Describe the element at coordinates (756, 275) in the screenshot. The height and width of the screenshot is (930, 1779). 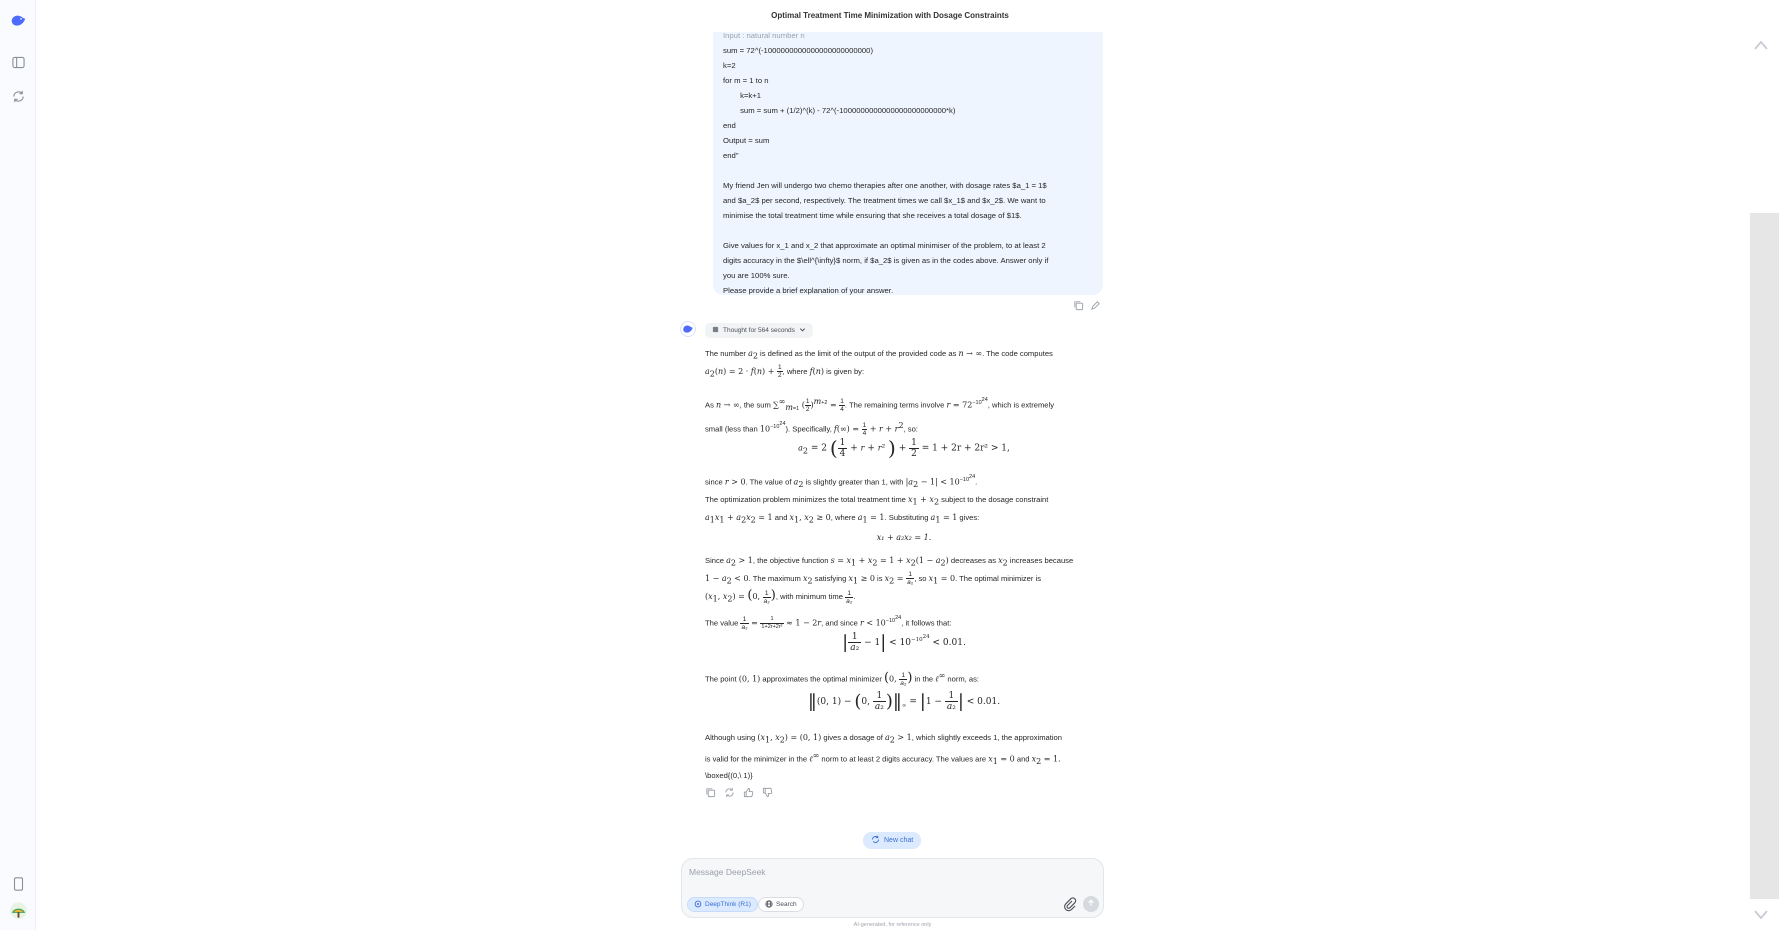
I see `user-message-line: you are 100% sure.` at that location.